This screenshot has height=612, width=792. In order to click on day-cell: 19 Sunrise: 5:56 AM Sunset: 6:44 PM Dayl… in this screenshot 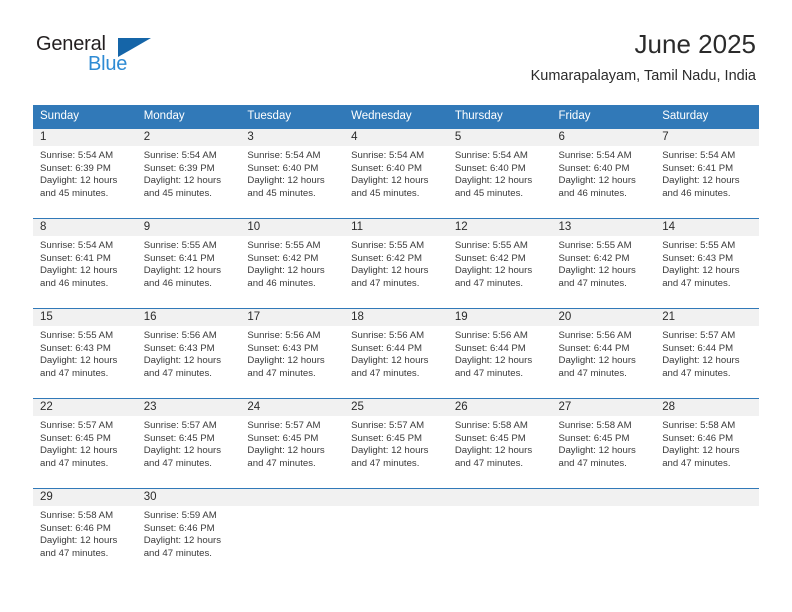, I will do `click(499, 353)`.